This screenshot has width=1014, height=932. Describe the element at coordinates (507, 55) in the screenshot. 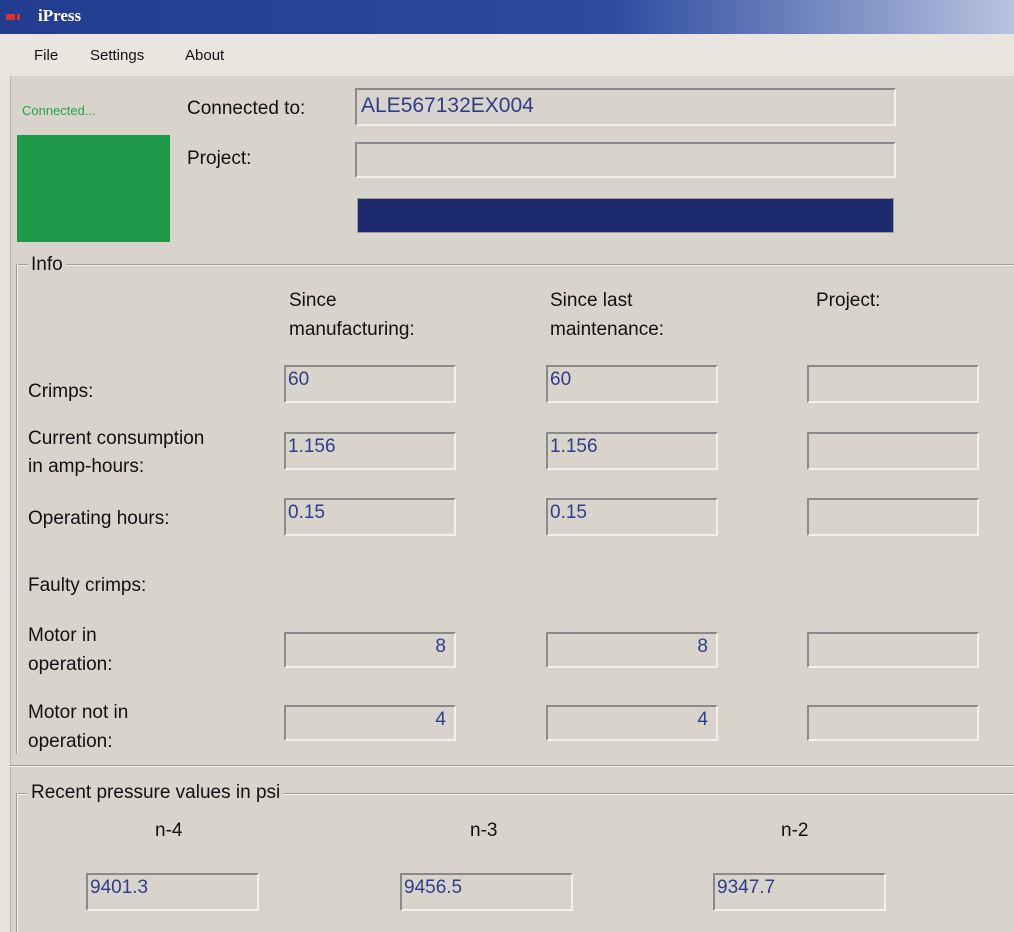

I see `menu-bar` at that location.